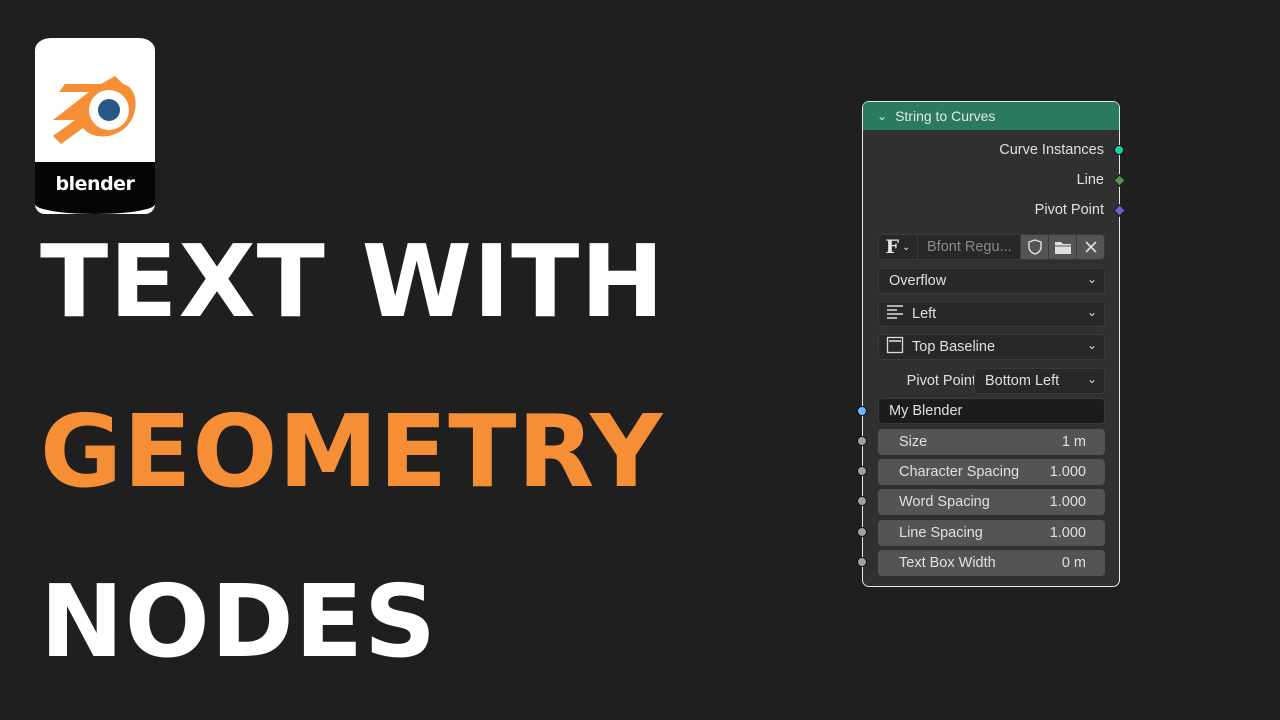 This screenshot has width=1280, height=720. I want to click on character-spacing-socket, so click(862, 471).